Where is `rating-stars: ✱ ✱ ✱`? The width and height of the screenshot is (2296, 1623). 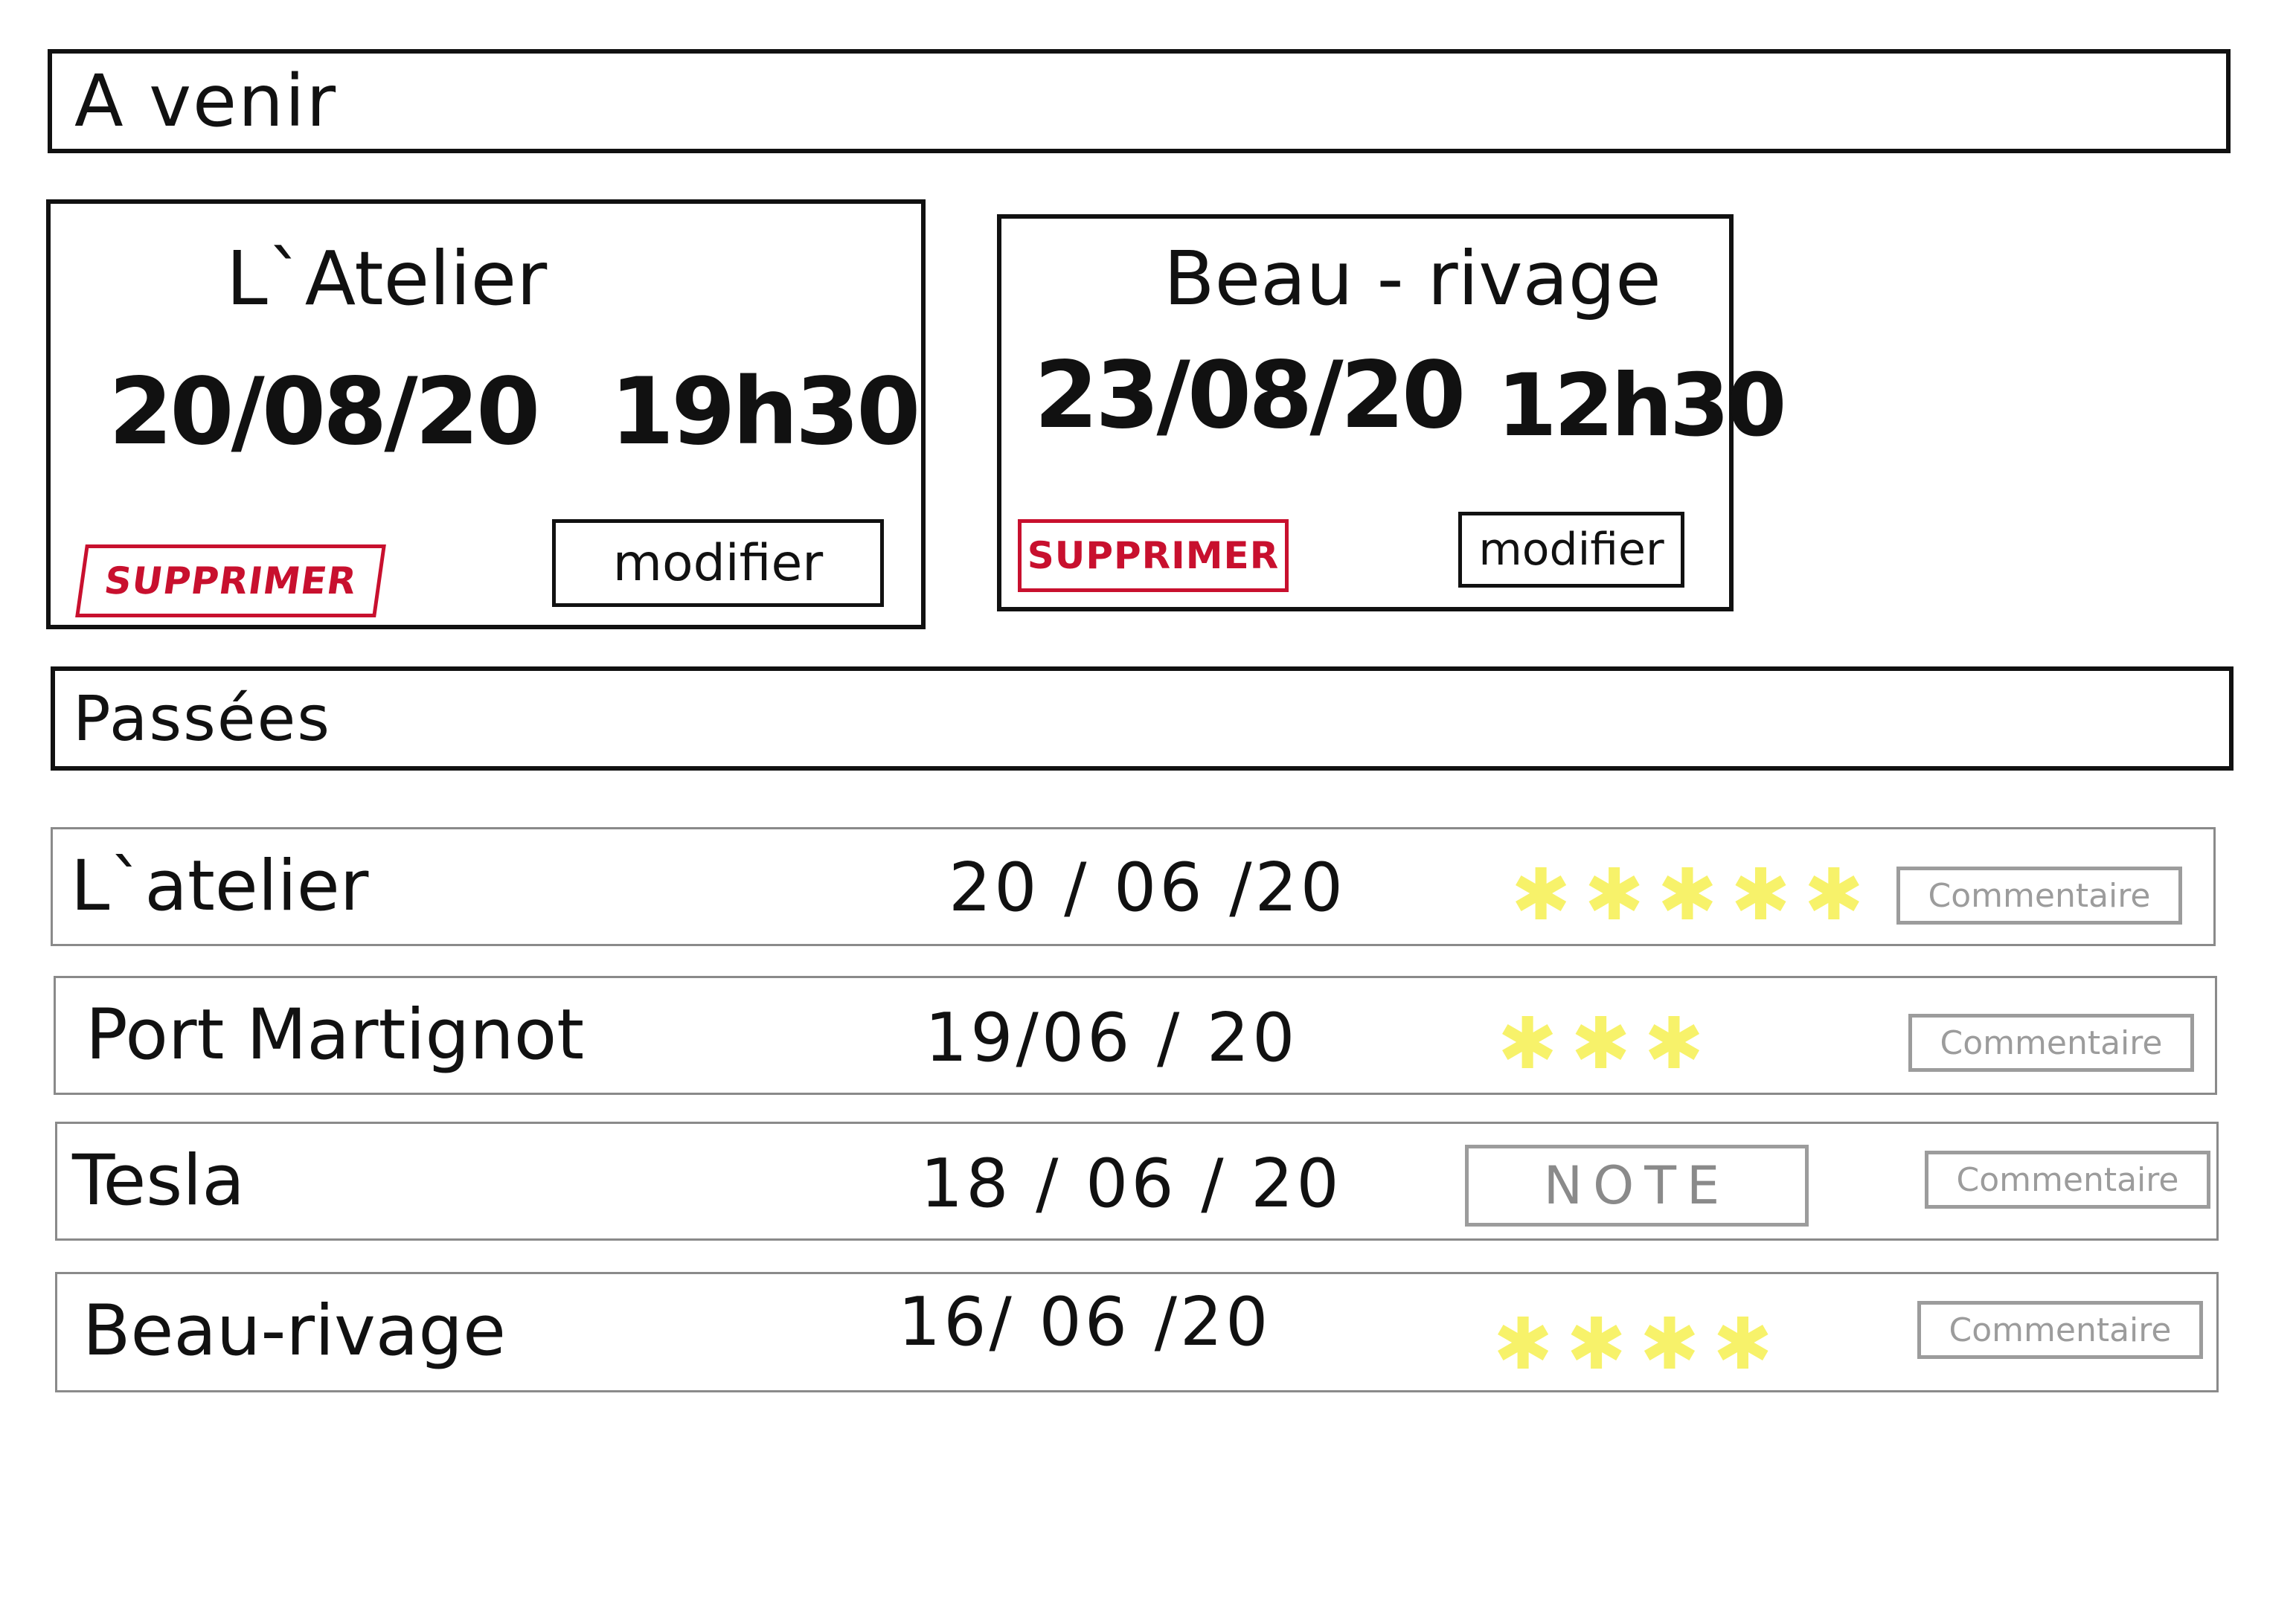
rating-stars: ✱ ✱ ✱ is located at coordinates (1601, 1043).